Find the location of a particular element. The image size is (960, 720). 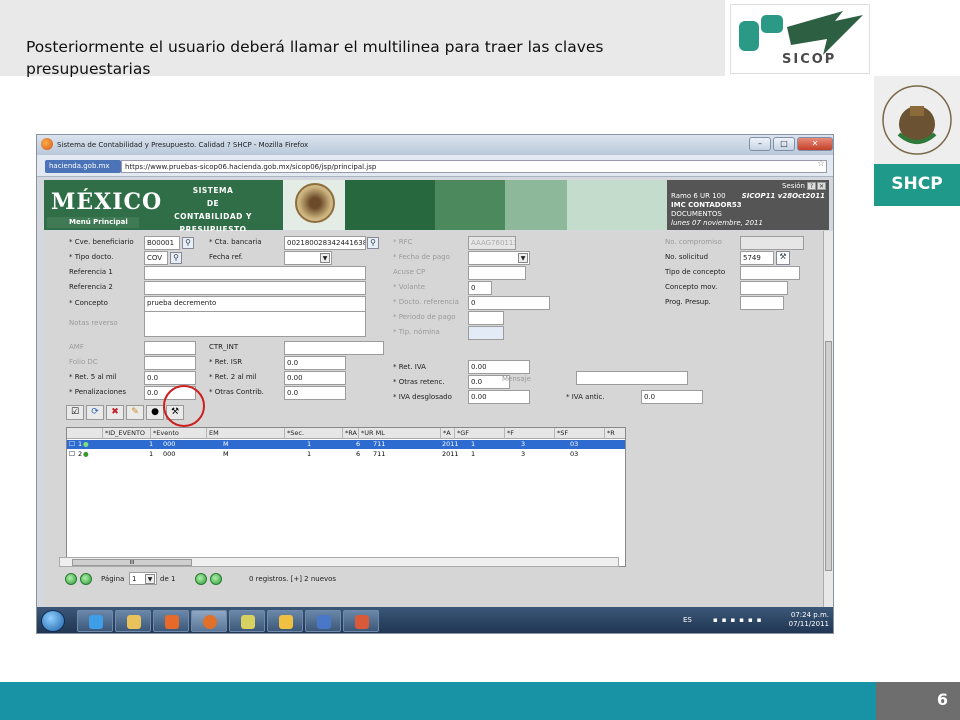

language-indicator: ES is located at coordinates (687, 620).